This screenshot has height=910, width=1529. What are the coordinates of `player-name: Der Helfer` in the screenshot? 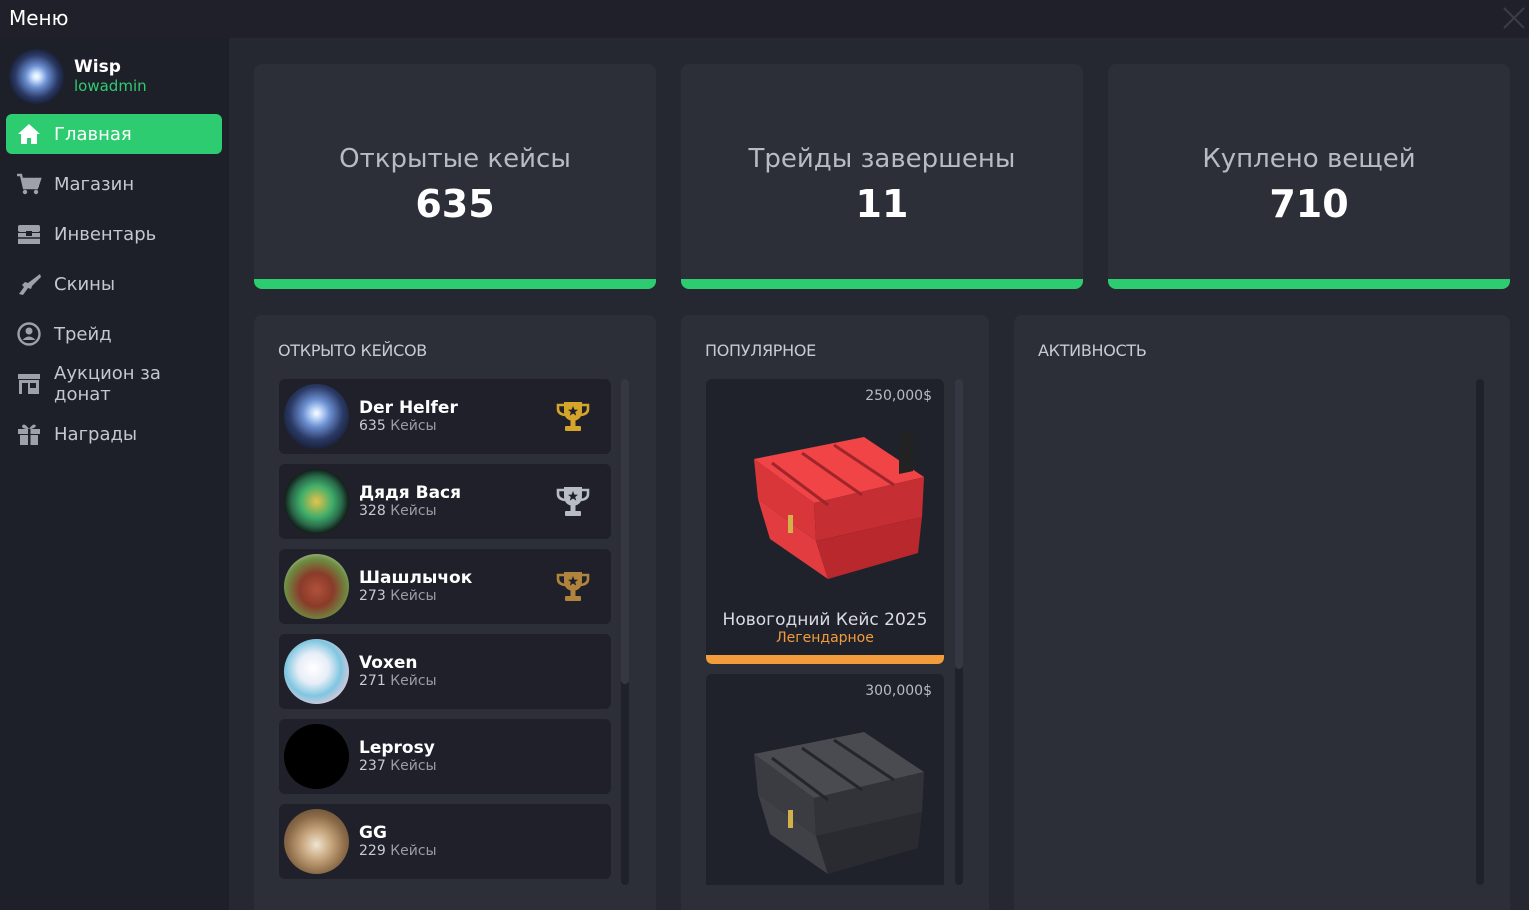 It's located at (408, 408).